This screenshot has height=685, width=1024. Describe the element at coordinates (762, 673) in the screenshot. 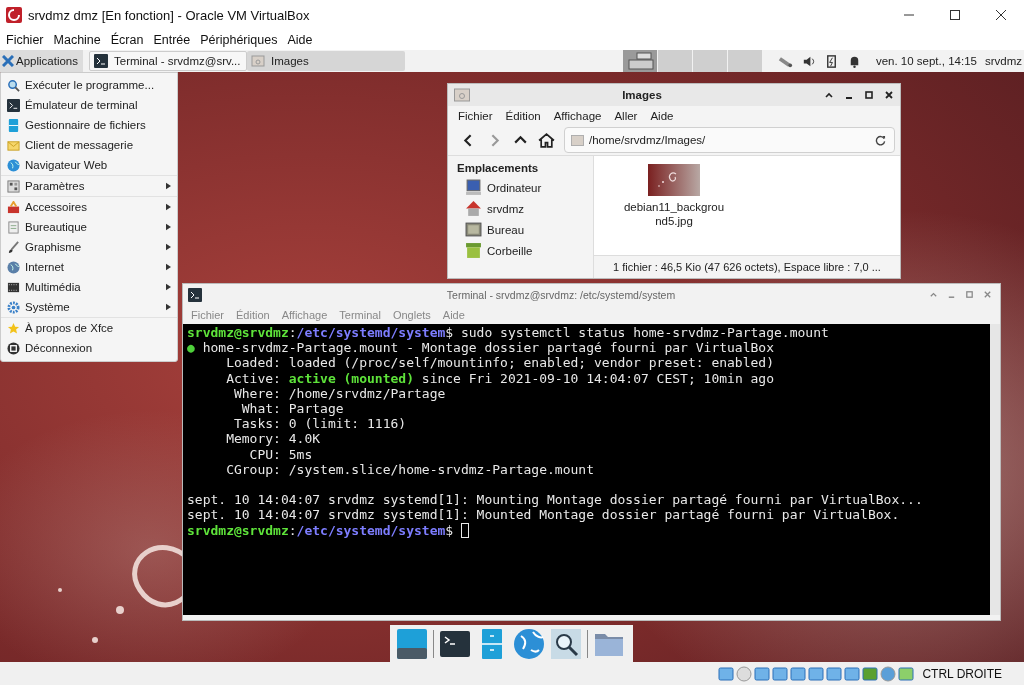

I see `audio-status-icon` at that location.